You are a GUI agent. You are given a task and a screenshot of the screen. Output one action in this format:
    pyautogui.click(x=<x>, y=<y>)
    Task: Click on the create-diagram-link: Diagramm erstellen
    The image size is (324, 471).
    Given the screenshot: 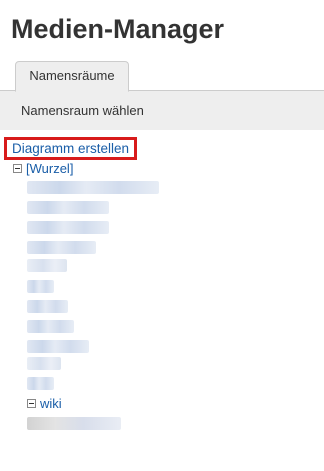 What is the action you would take?
    pyautogui.click(x=70, y=148)
    